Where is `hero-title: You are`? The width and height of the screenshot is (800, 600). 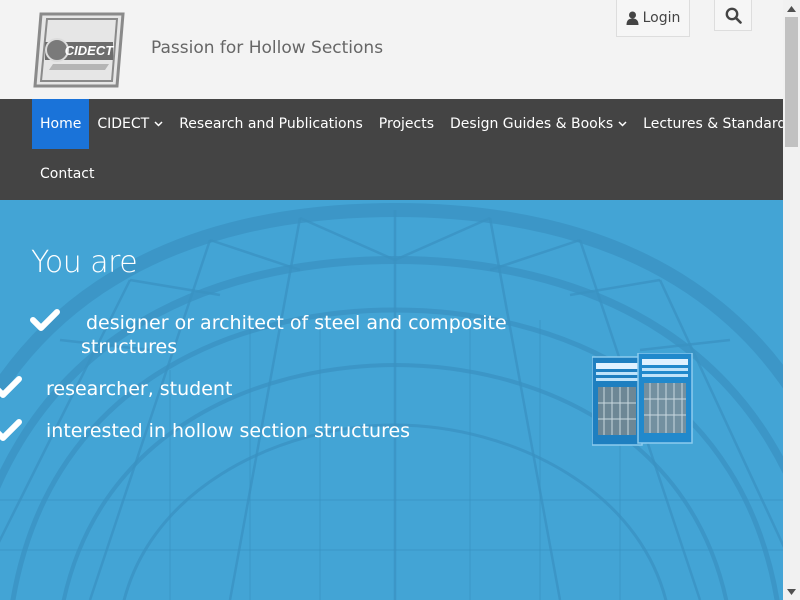 hero-title: You are is located at coordinates (84, 262).